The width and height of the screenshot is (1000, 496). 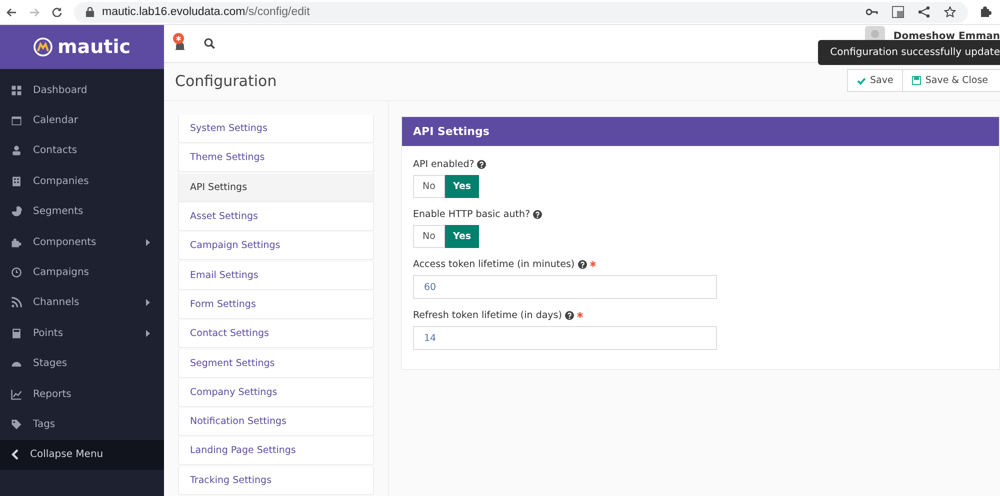 I want to click on settings-tab: Landing Page Settings, so click(x=276, y=451).